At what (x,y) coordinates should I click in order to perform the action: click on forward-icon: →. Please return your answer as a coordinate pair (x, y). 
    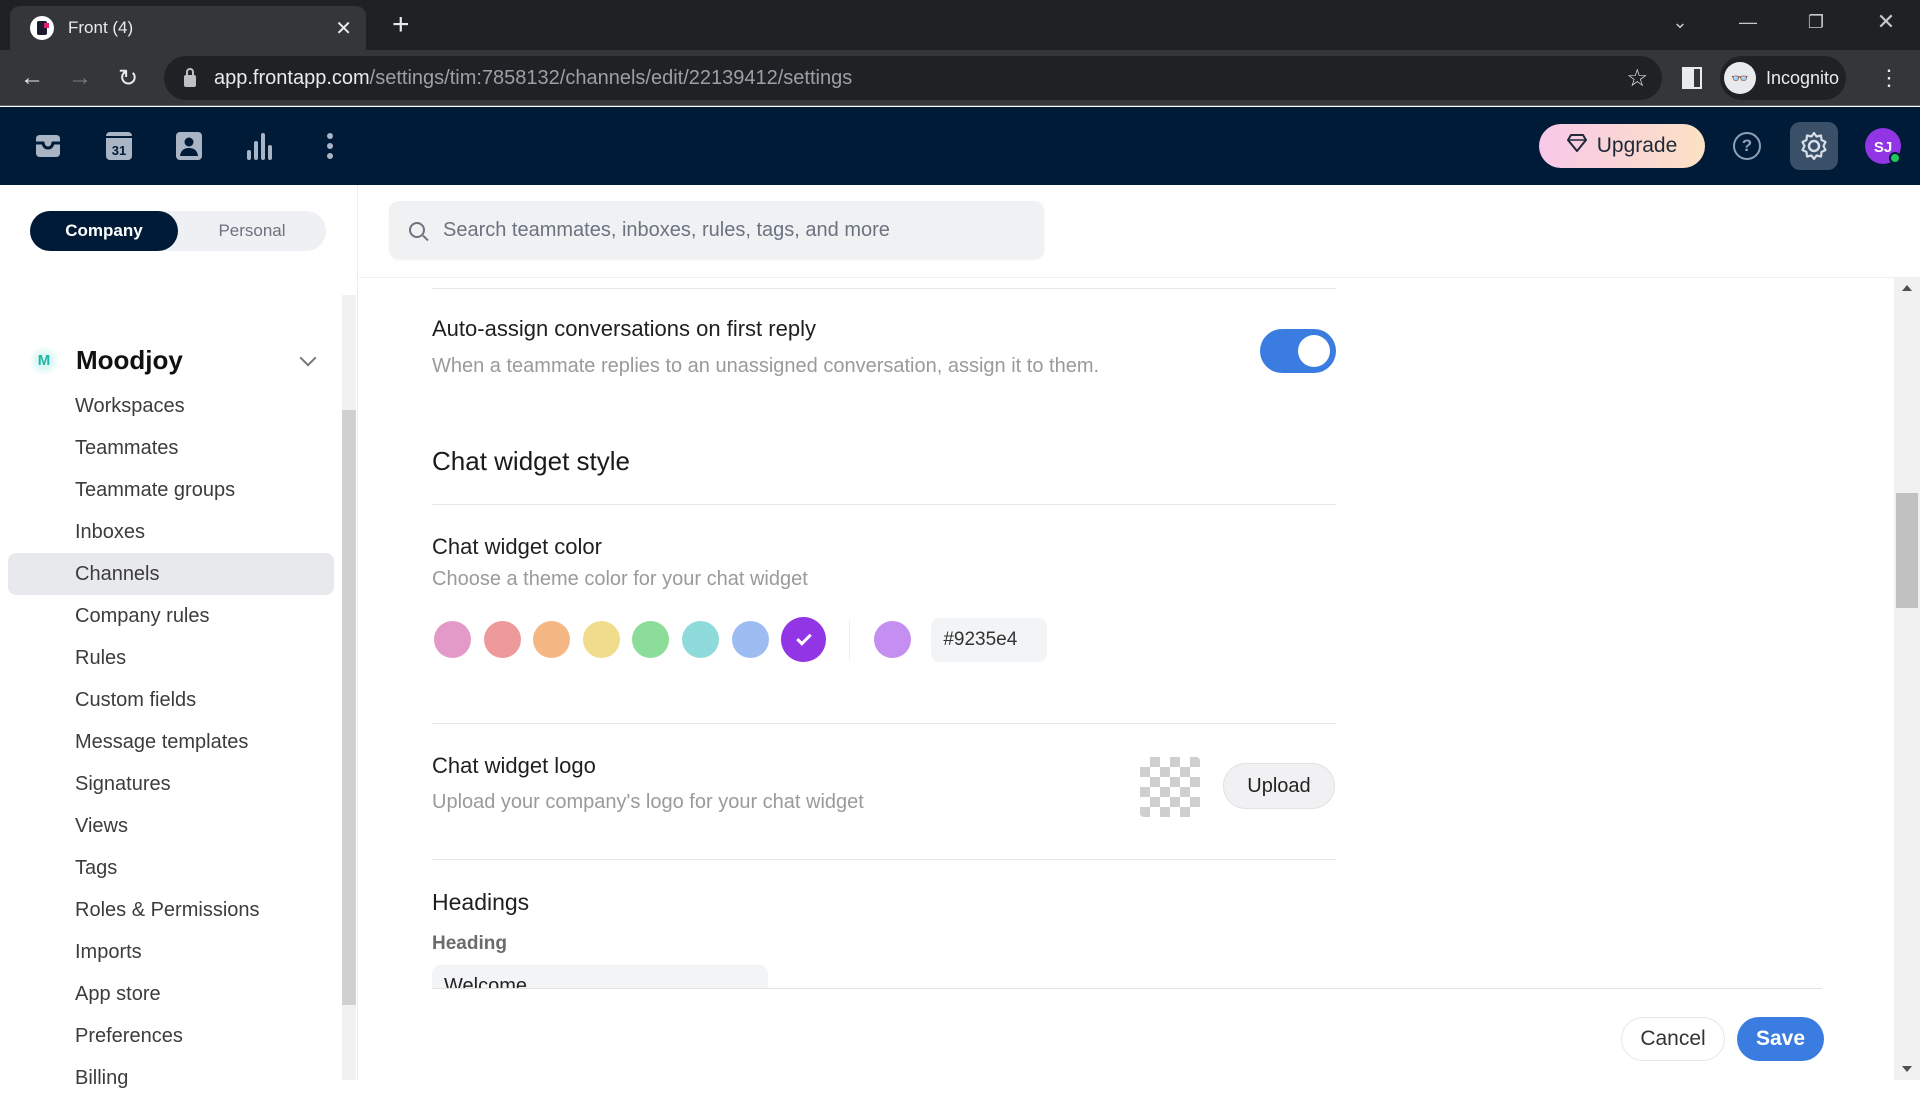
    Looking at the image, I should click on (80, 78).